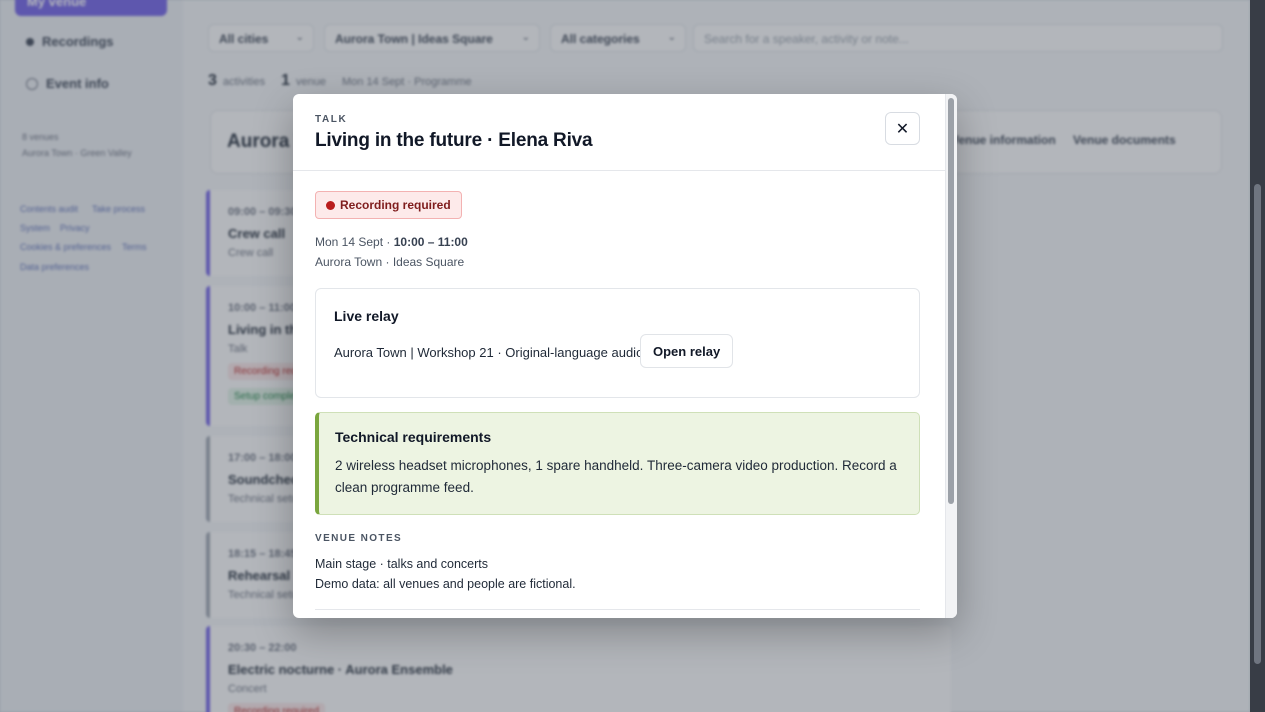 Image resolution: width=1265 pixels, height=712 pixels. I want to click on close-icon: ✕, so click(902, 129).